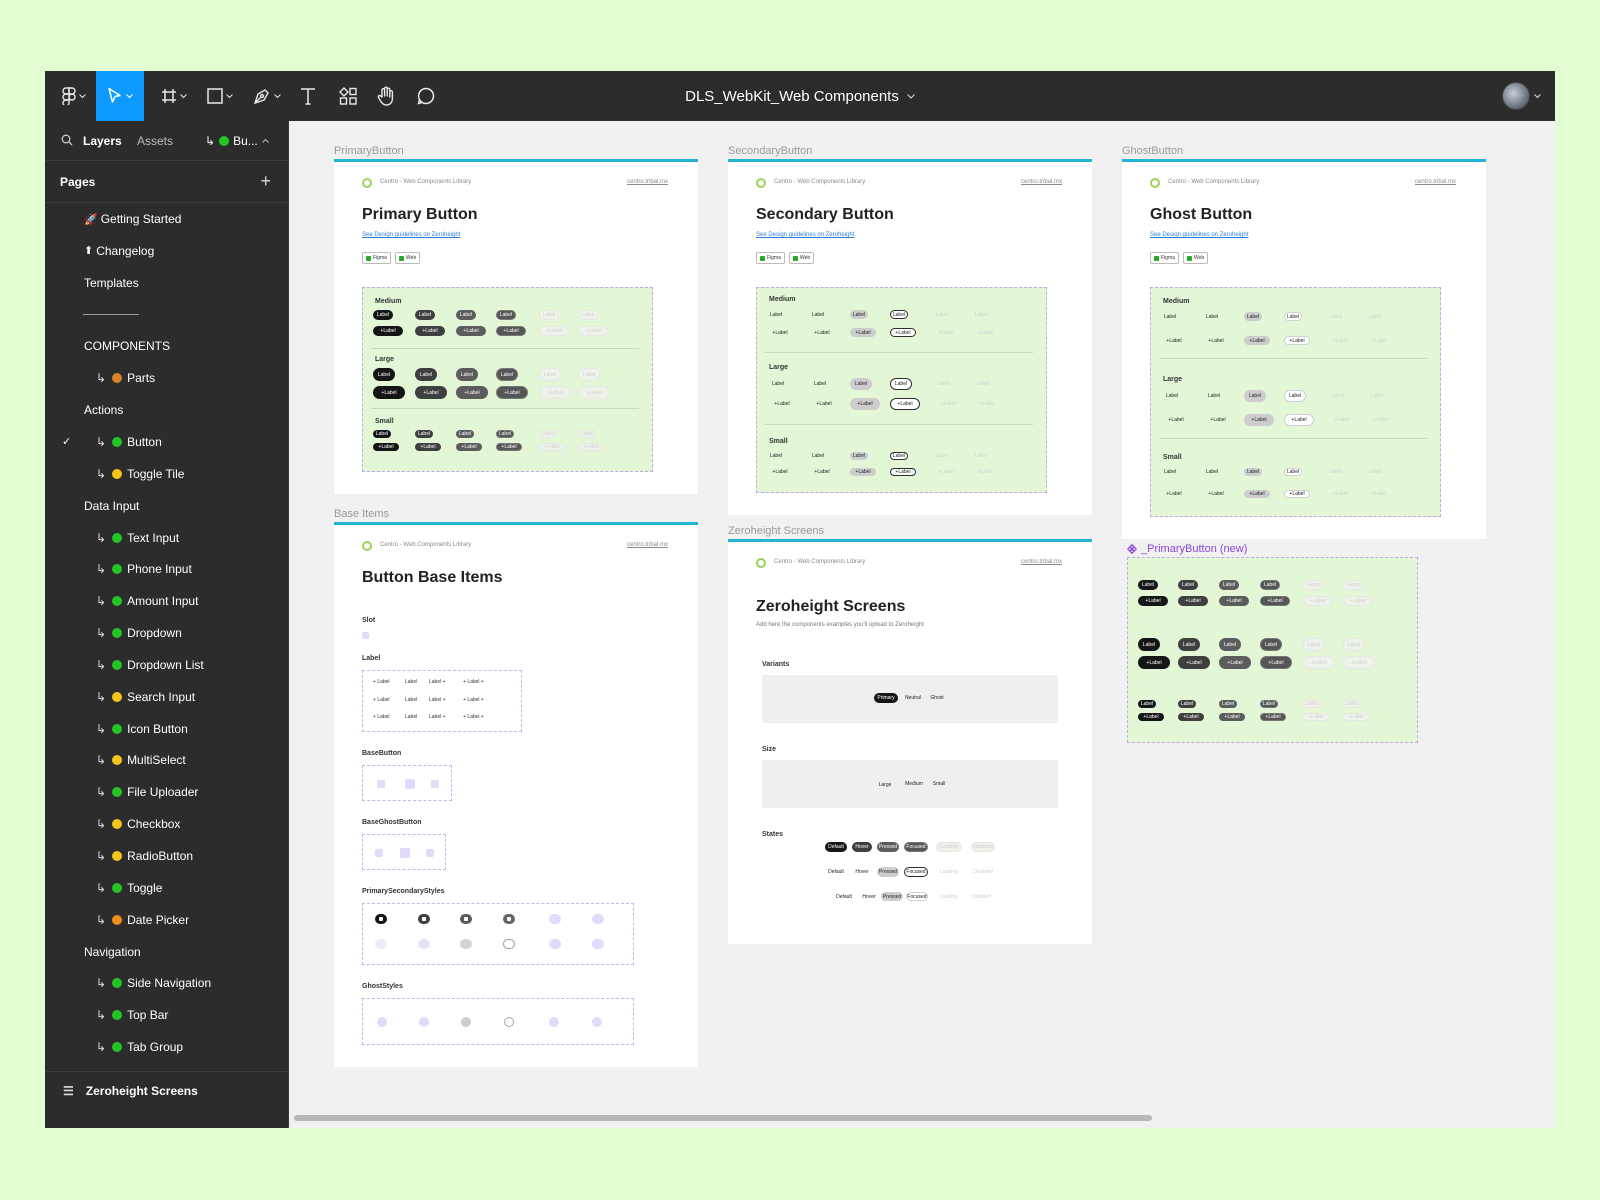  I want to click on page-item: Templates, so click(167, 283).